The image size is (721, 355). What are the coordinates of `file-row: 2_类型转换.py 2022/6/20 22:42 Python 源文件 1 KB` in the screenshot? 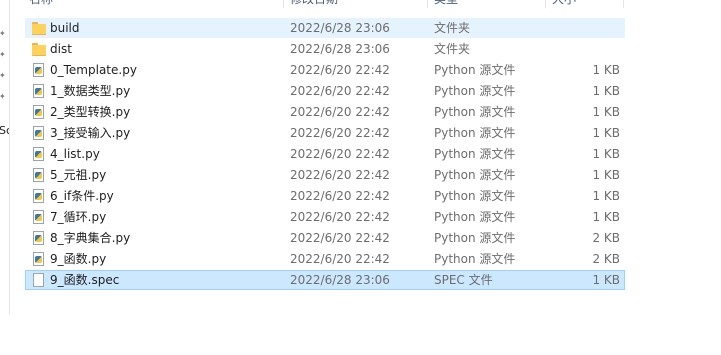 It's located at (325, 112).